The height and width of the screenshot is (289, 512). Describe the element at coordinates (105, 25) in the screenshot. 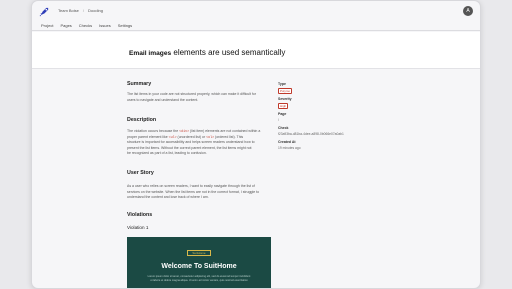

I see `nav-item-issues: Issues` at that location.